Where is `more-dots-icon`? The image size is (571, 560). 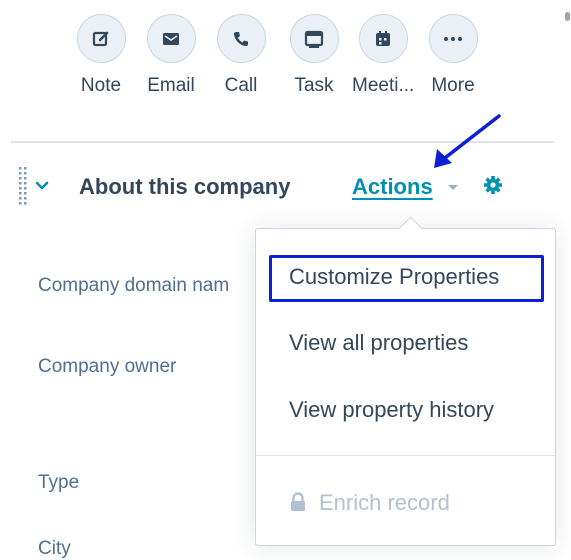 more-dots-icon is located at coordinates (453, 38).